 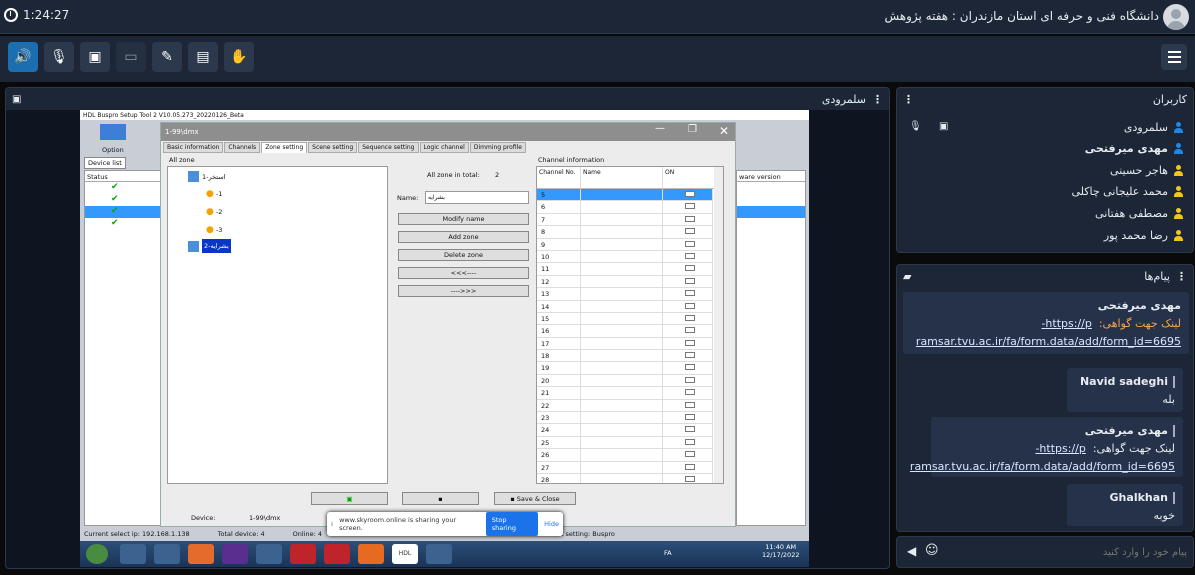 What do you see at coordinates (463, 255) in the screenshot?
I see `delete-zone-button: Delete zone` at bounding box center [463, 255].